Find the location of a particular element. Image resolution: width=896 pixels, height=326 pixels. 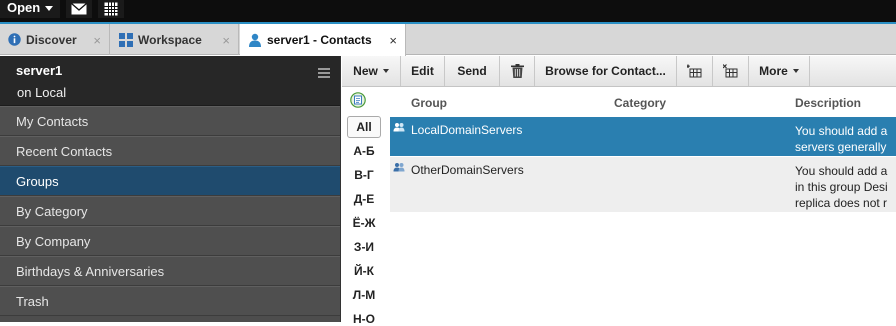

alphabet-letter: Д-Е is located at coordinates (364, 199).